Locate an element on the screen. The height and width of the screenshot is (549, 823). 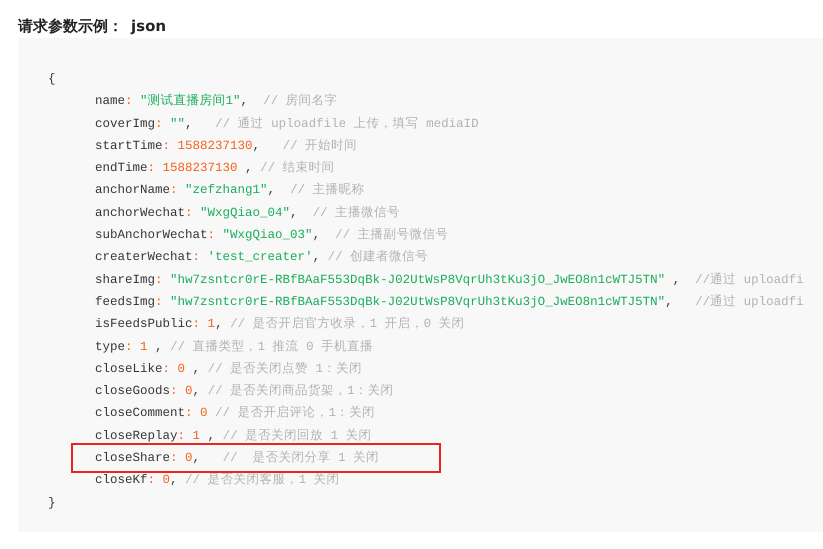
code-line: subAnchorWechat: "WxgQiao_03", // 主播副号微信号 is located at coordinates (272, 235).